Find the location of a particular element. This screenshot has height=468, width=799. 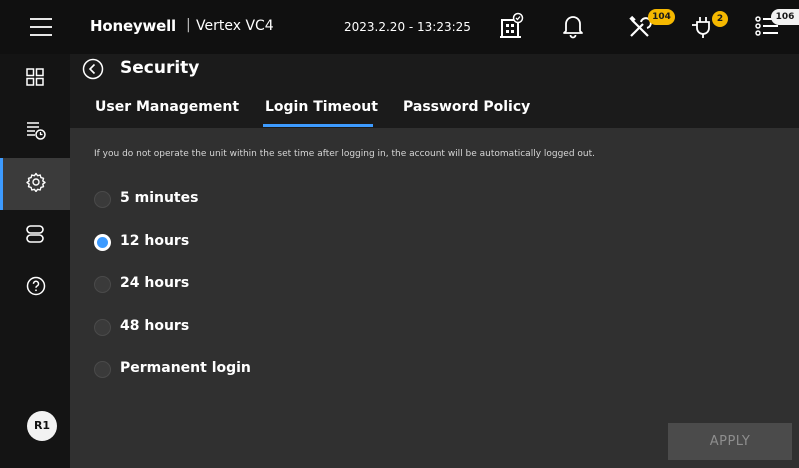

tab-user-management: User Management is located at coordinates (167, 107).